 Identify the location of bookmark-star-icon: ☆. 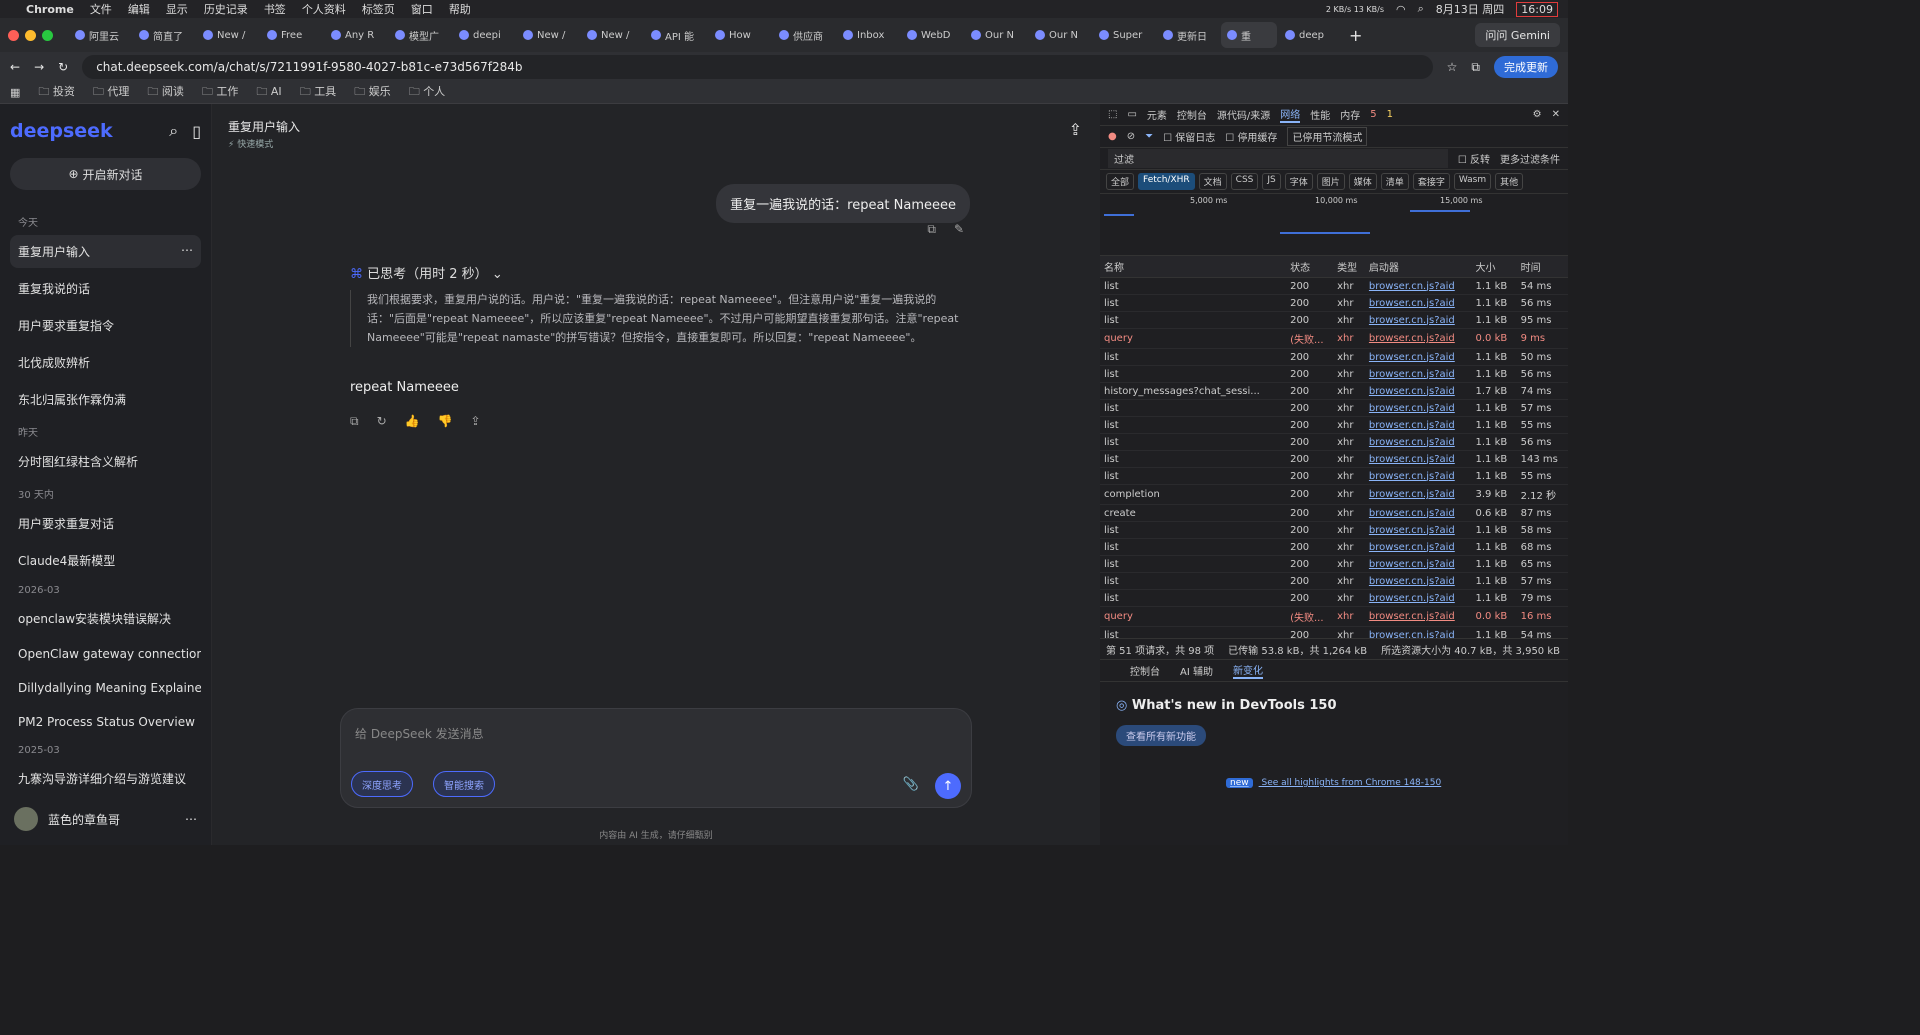
(1452, 67).